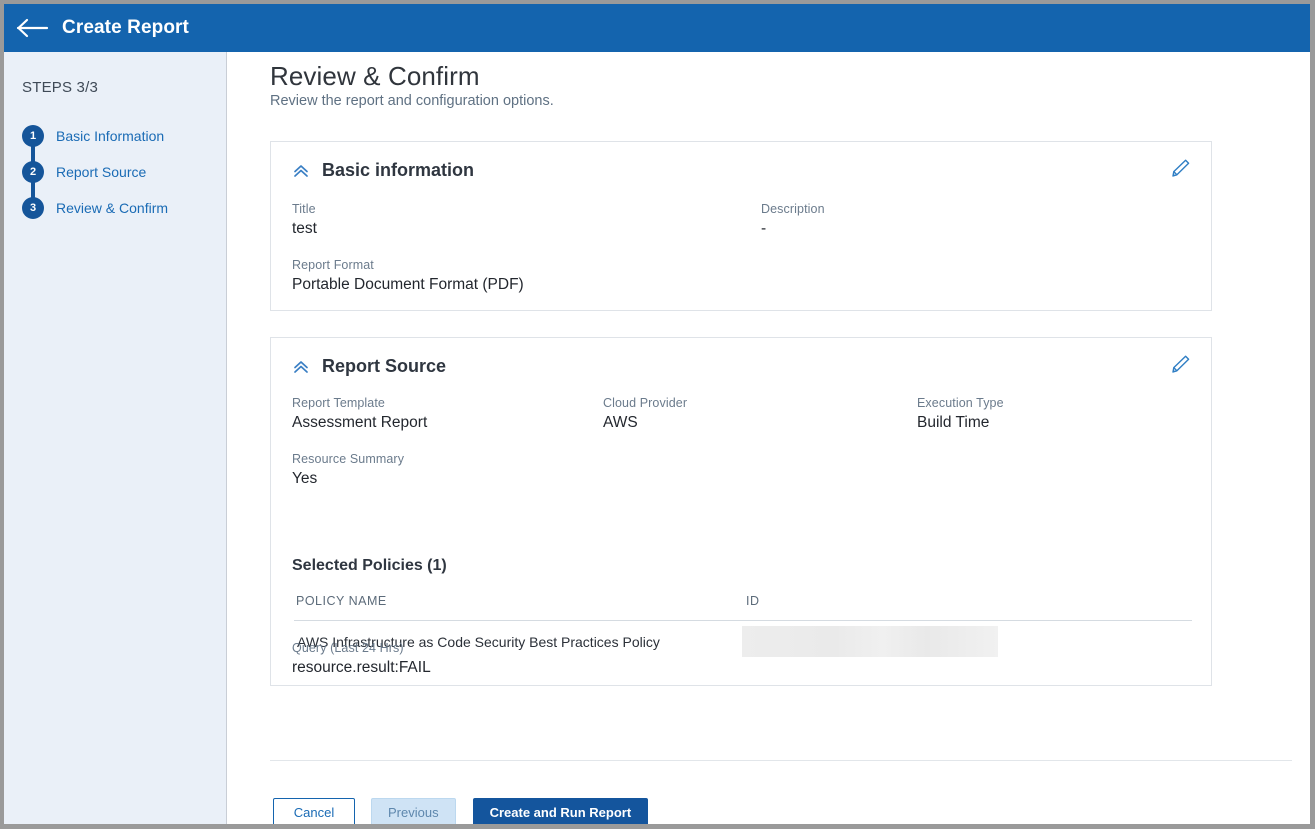 This screenshot has height=829, width=1315. Describe the element at coordinates (960, 403) in the screenshot. I see `field-label: Execution Type` at that location.